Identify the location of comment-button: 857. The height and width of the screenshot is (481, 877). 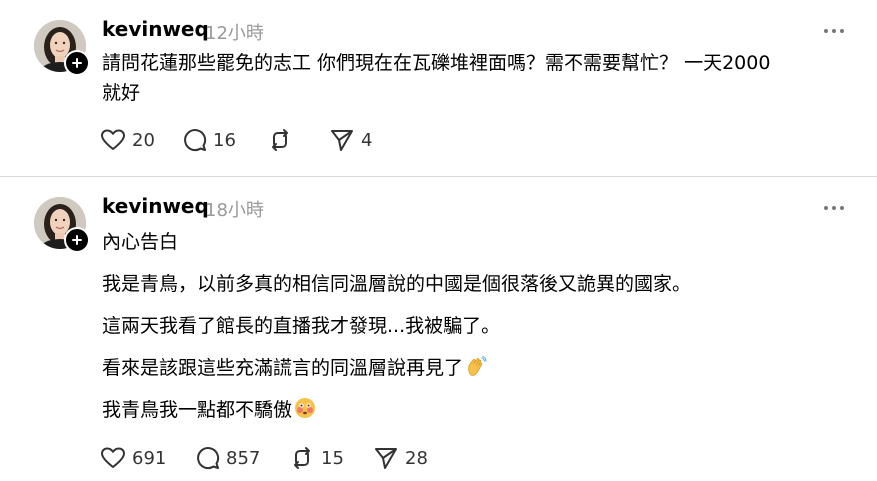
(242, 458).